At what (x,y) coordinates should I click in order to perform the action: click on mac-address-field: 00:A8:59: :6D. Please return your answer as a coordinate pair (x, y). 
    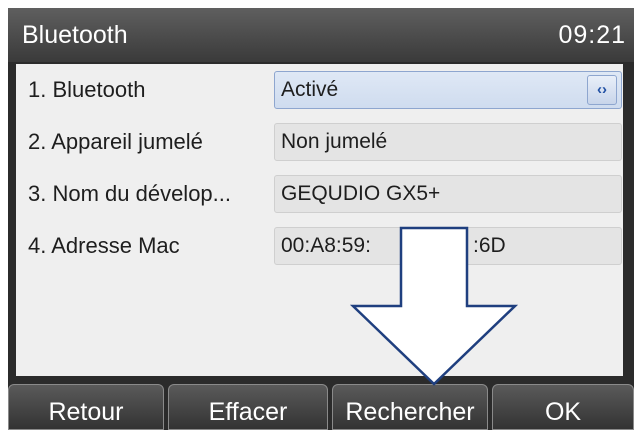
    Looking at the image, I should click on (448, 246).